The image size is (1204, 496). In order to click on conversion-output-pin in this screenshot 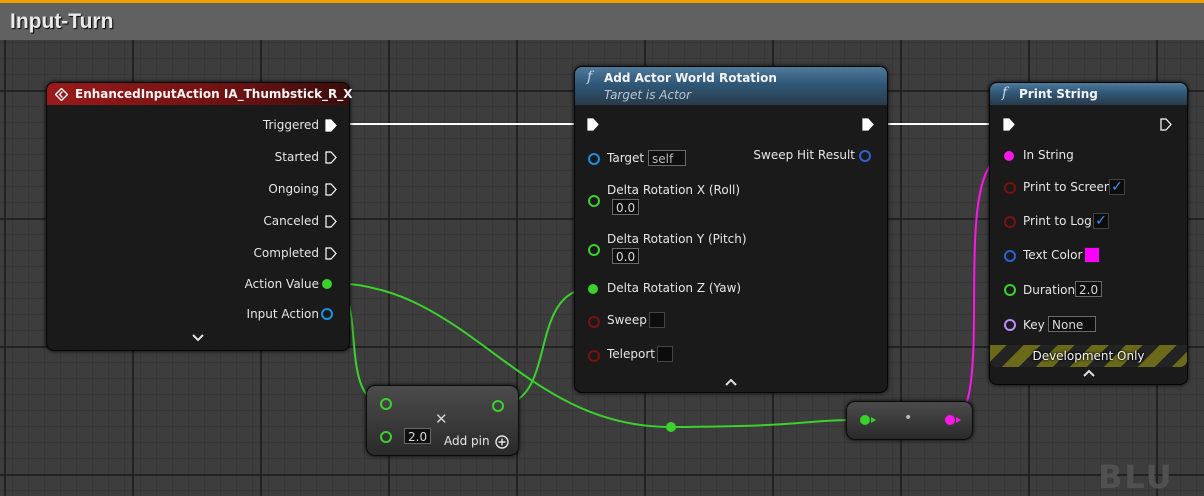, I will do `click(950, 420)`.